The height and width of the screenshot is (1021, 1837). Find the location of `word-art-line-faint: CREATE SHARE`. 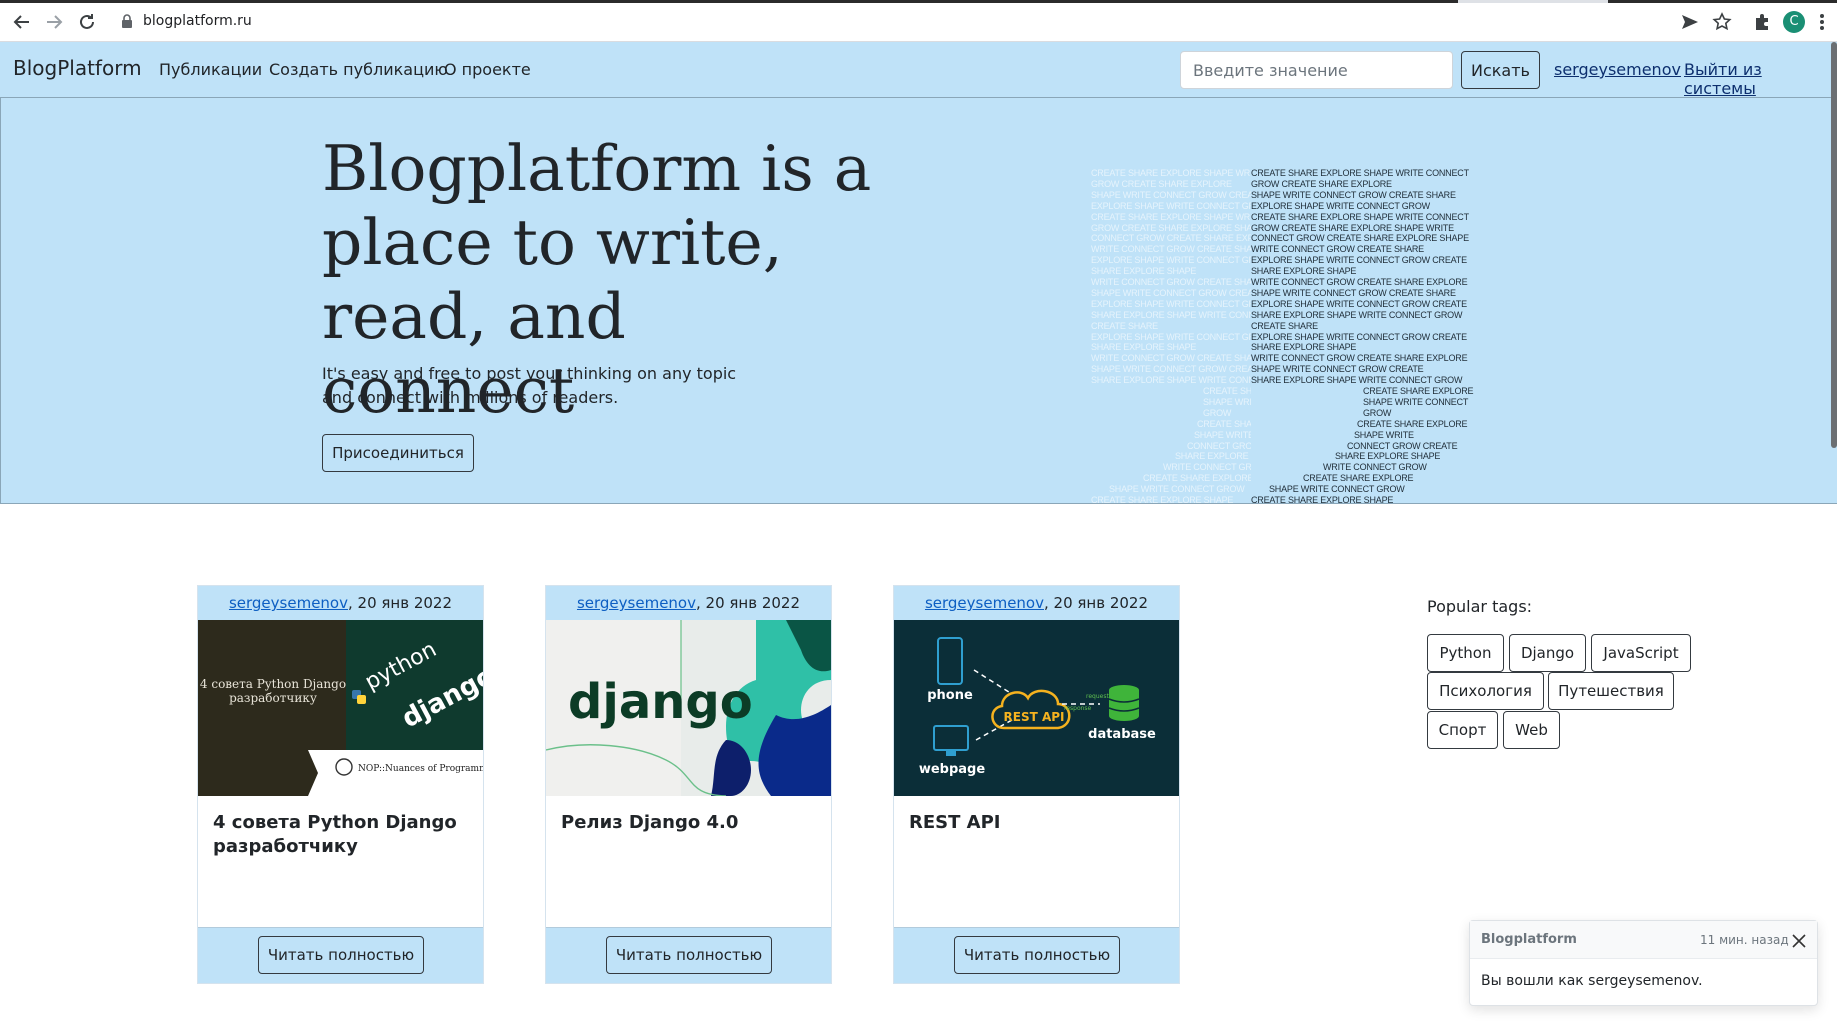

word-art-line-faint: CREATE SHARE is located at coordinates (1124, 325).